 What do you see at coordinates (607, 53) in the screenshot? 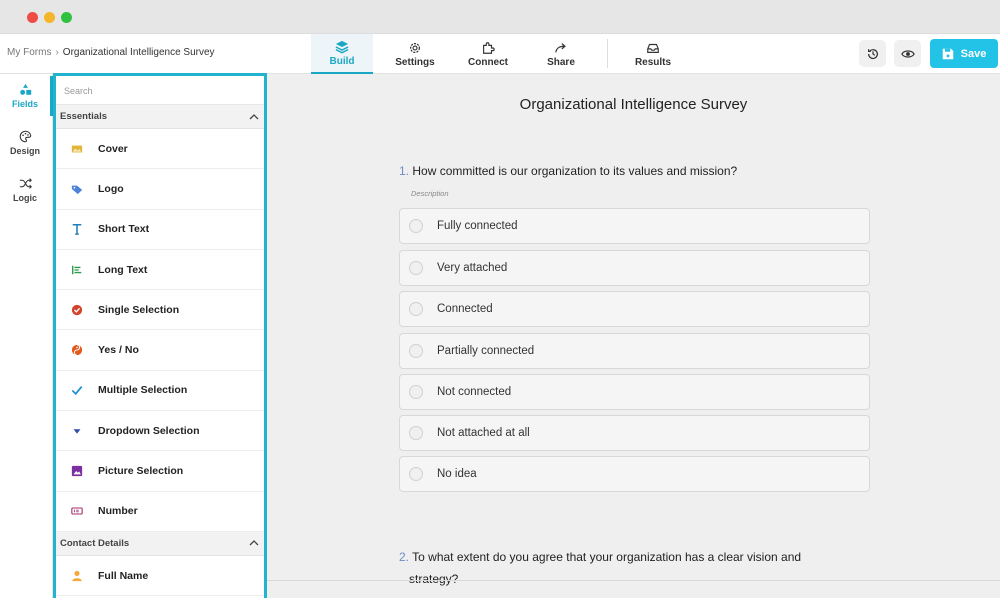
I see `nav-divider` at bounding box center [607, 53].